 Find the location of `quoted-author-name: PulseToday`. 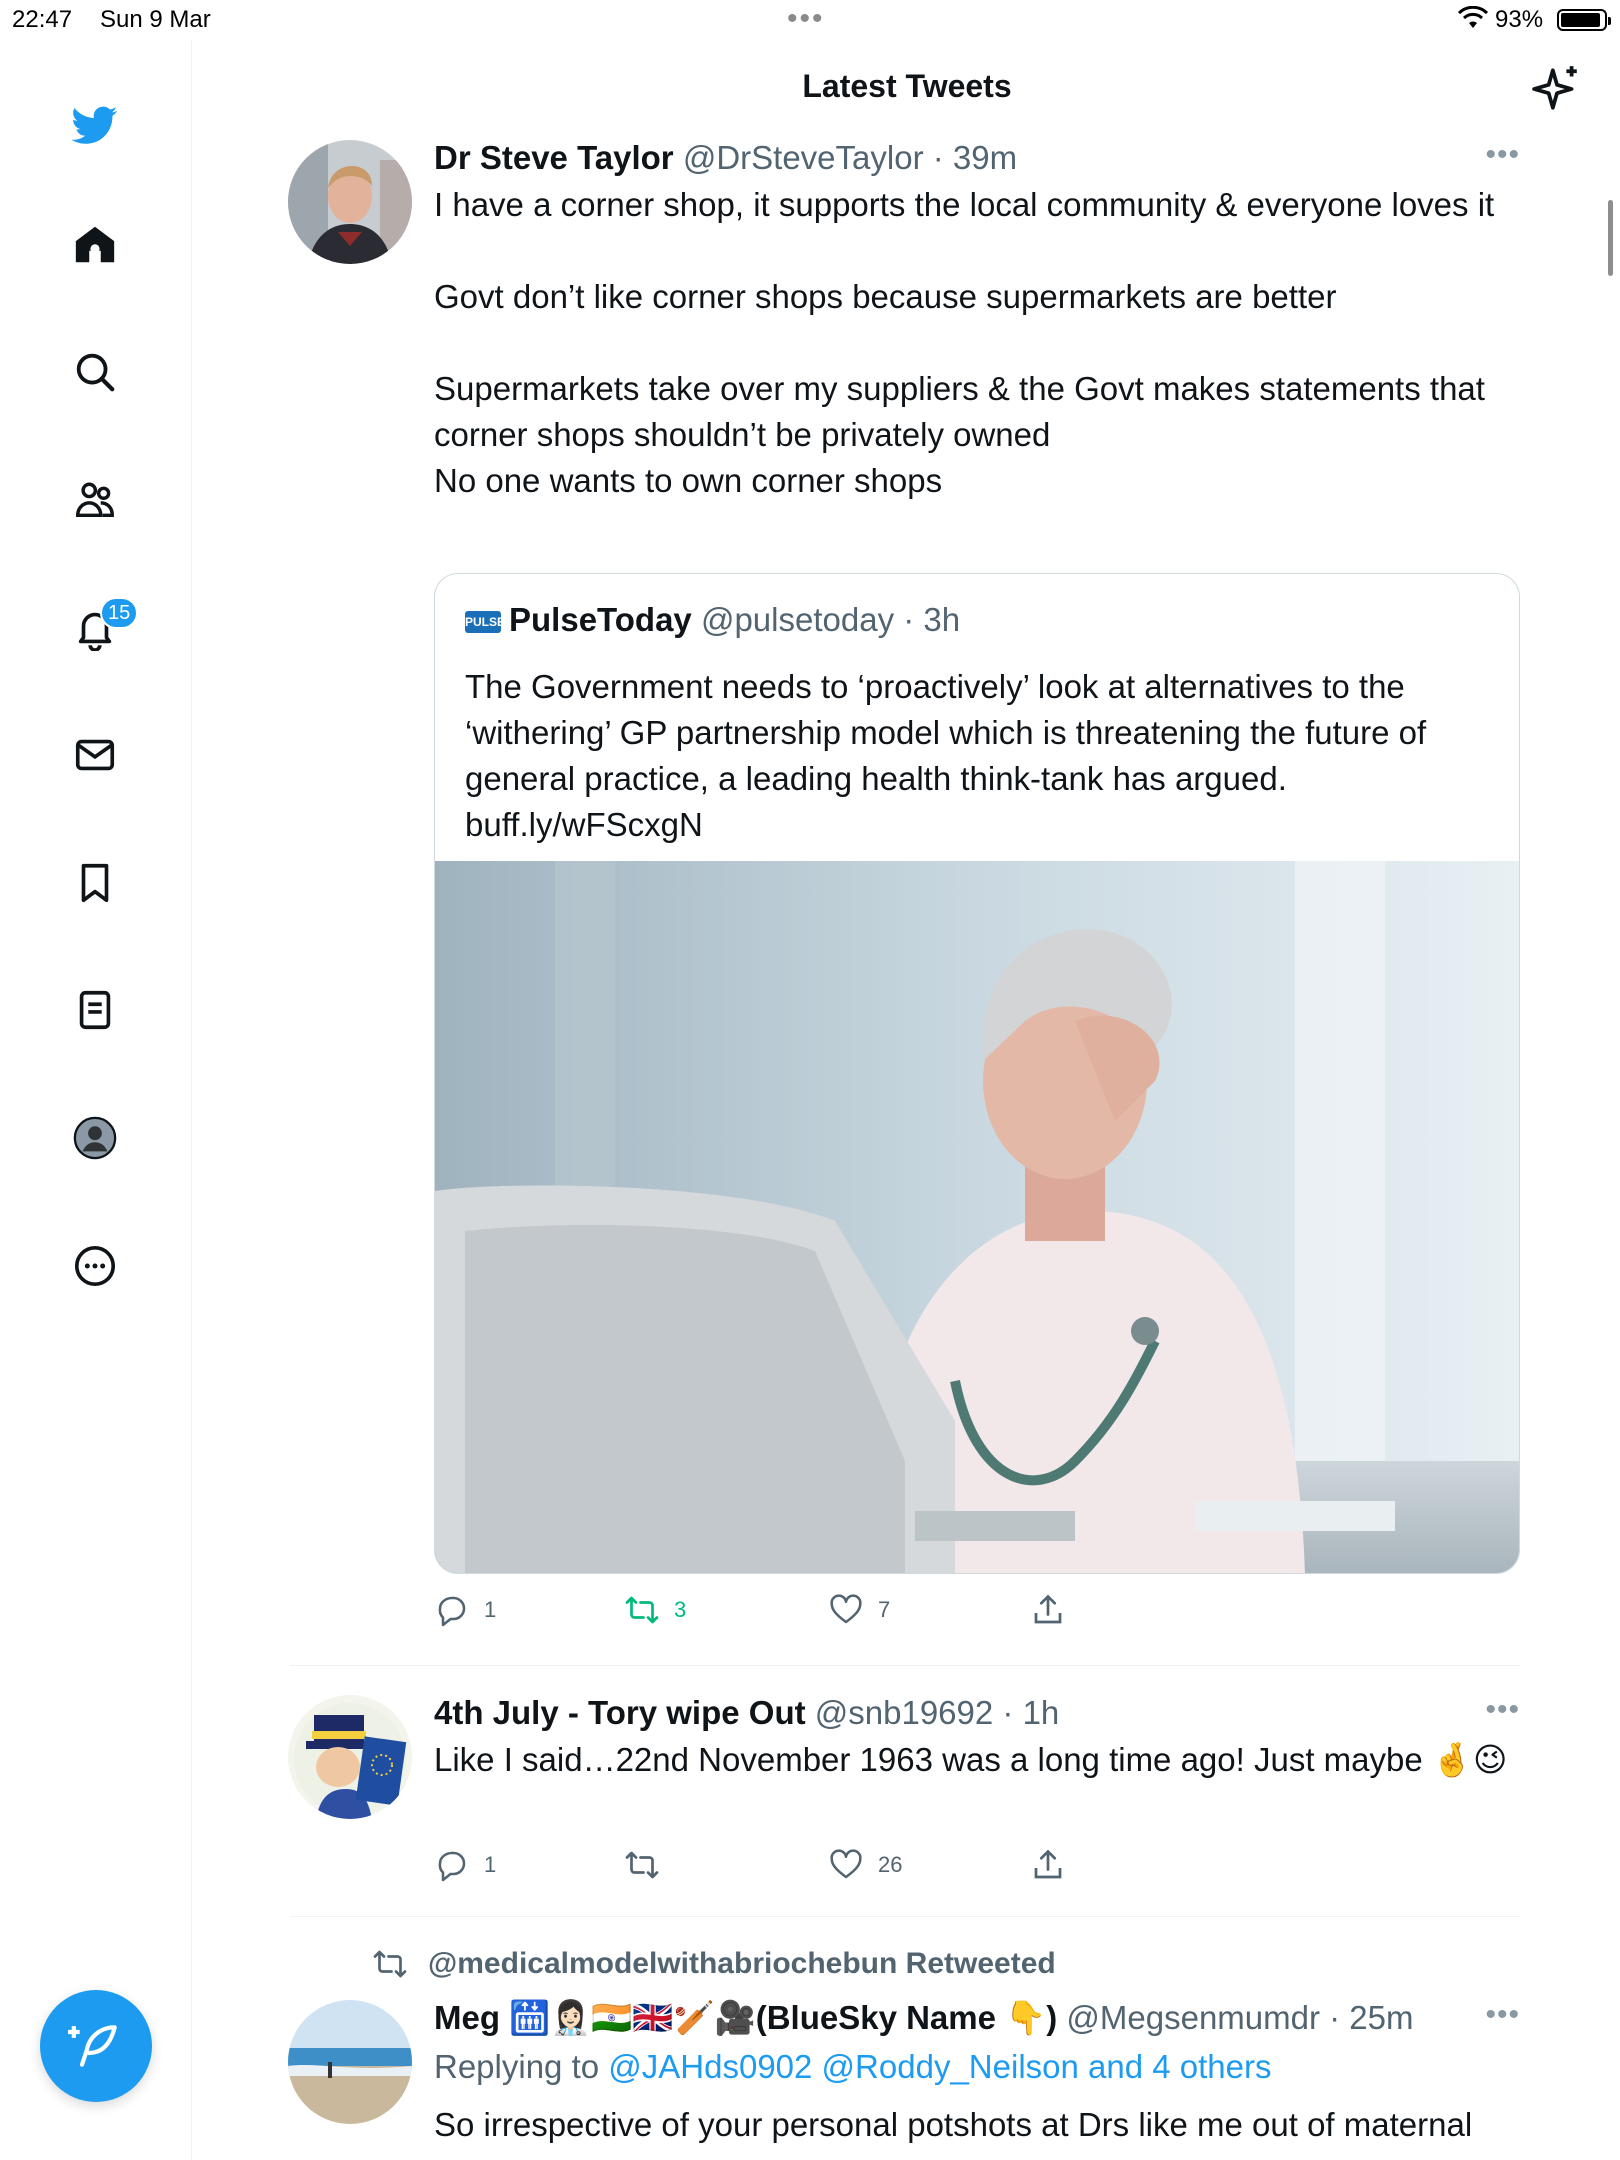

quoted-author-name: PulseToday is located at coordinates (600, 619).